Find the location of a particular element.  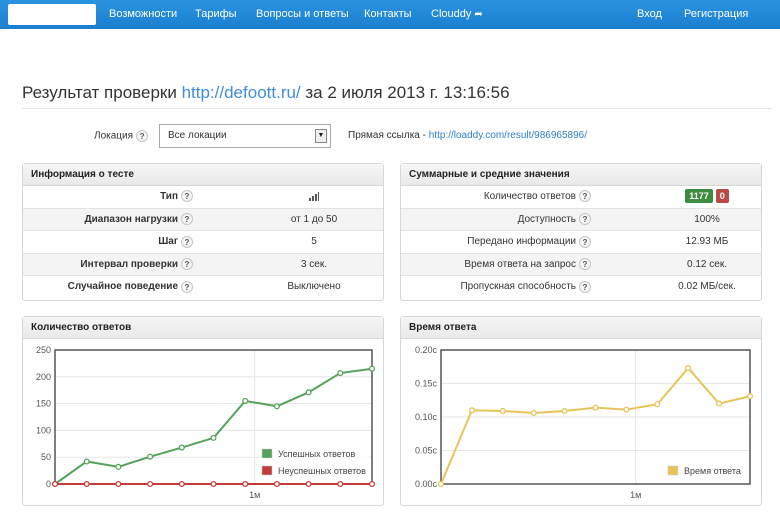

nav-pricing: Тарифы is located at coordinates (216, 14).